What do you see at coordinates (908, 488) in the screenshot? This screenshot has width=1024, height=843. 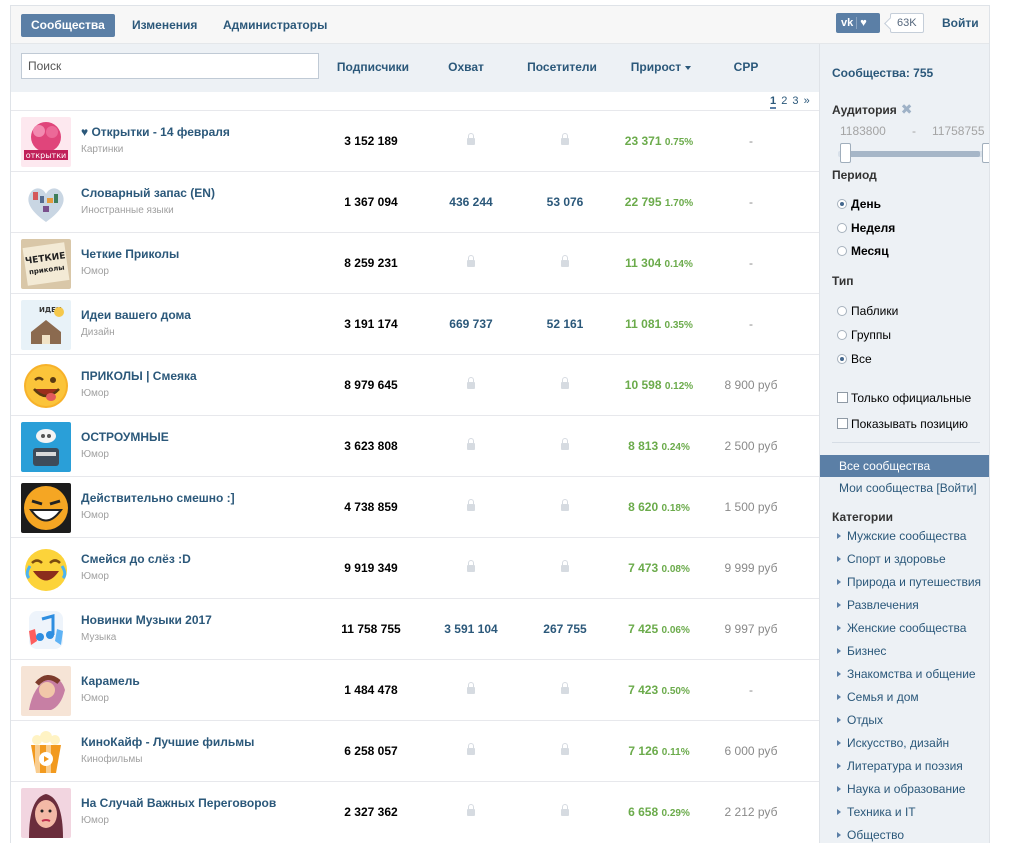 I see `menu-my-communities: Мои сообщества [Войти]` at bounding box center [908, 488].